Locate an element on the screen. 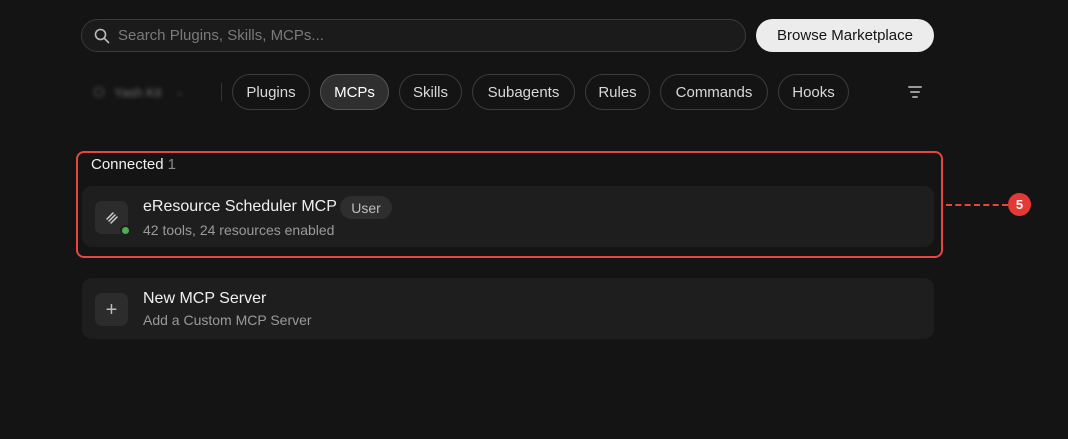  search-bar is located at coordinates (413, 35).